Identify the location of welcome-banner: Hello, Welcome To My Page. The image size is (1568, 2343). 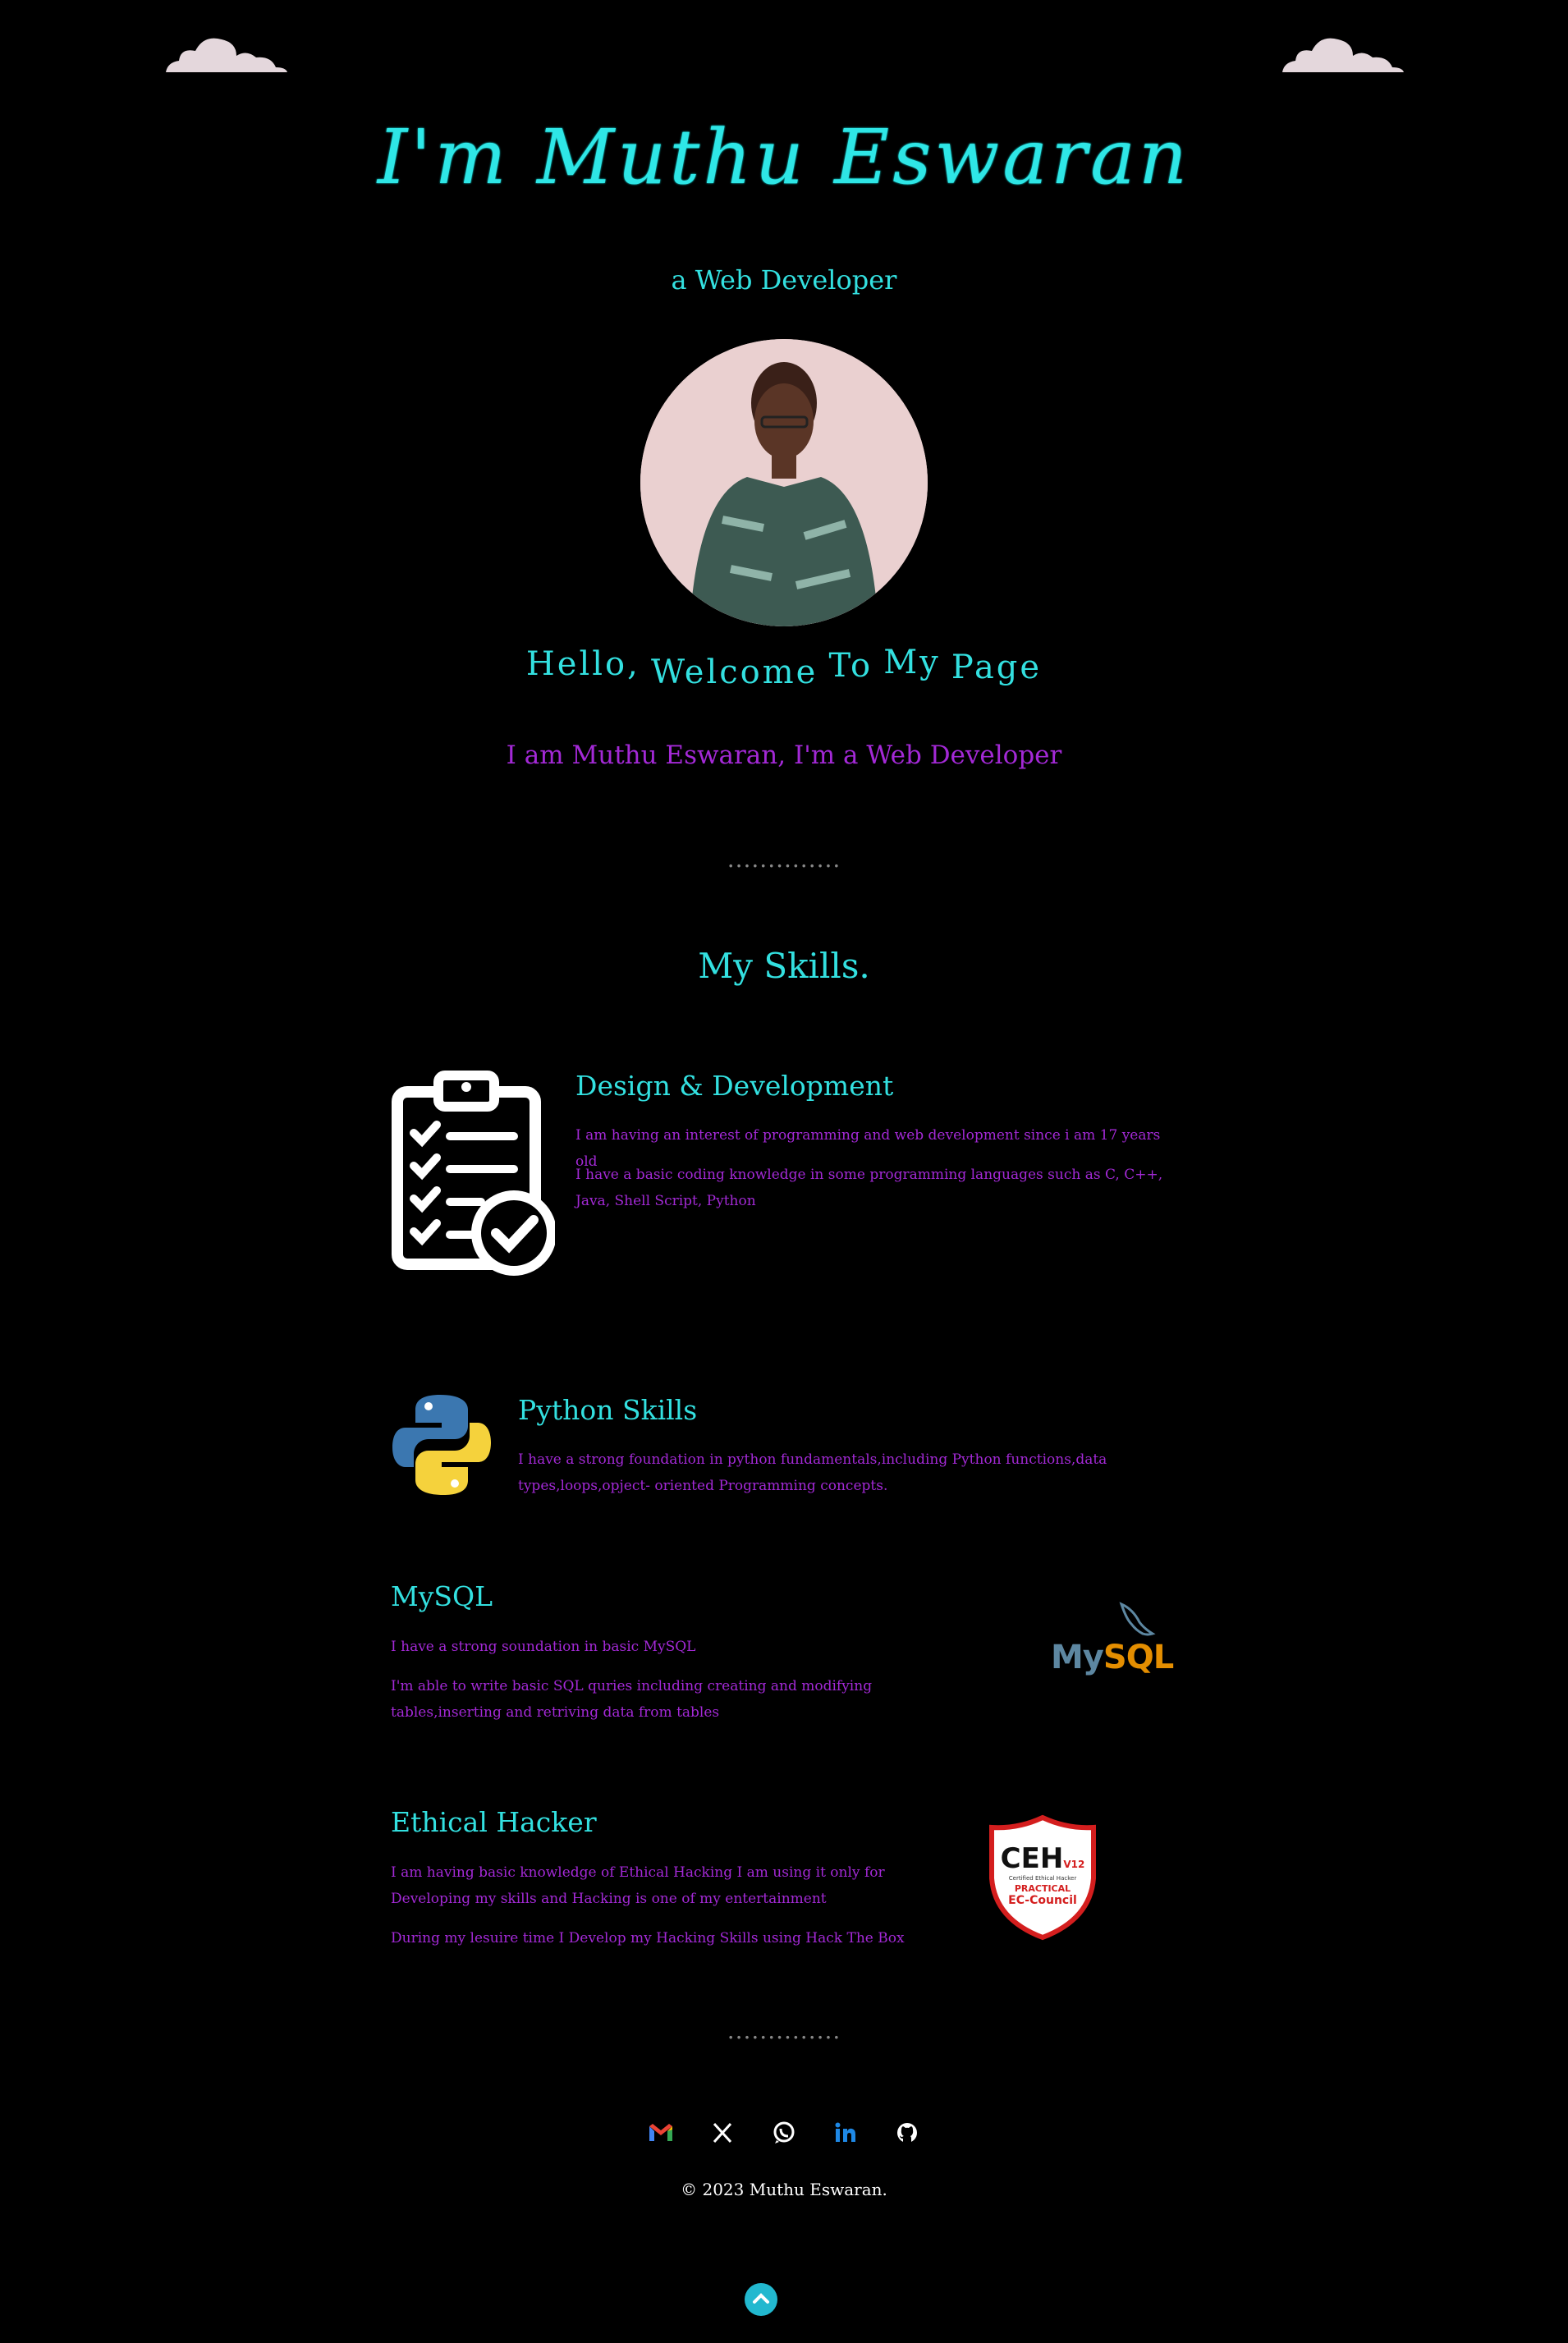
(784, 671).